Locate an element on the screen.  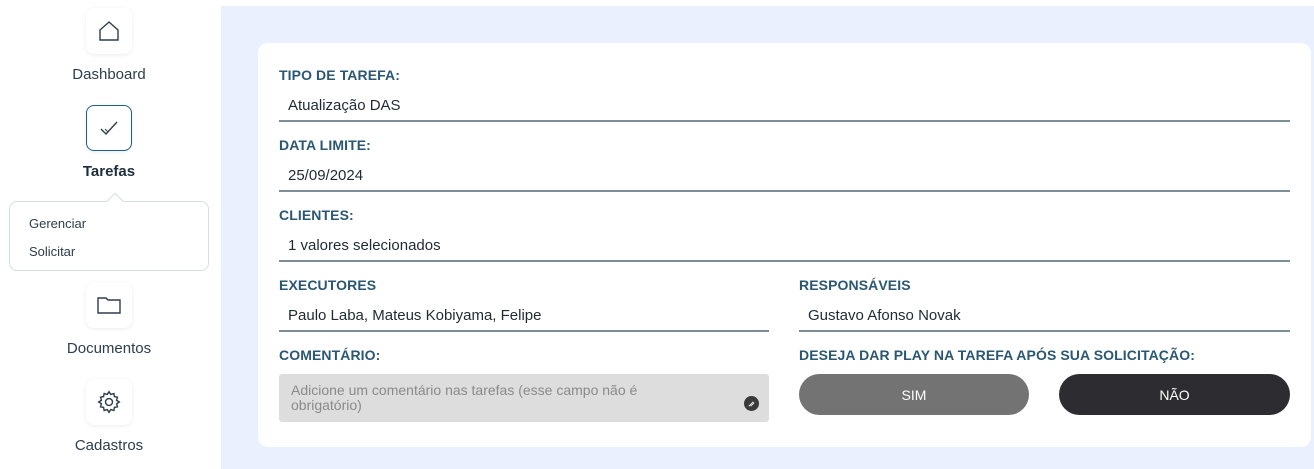
responsaveis-field: Gustavo Afonso Novak is located at coordinates (884, 315).